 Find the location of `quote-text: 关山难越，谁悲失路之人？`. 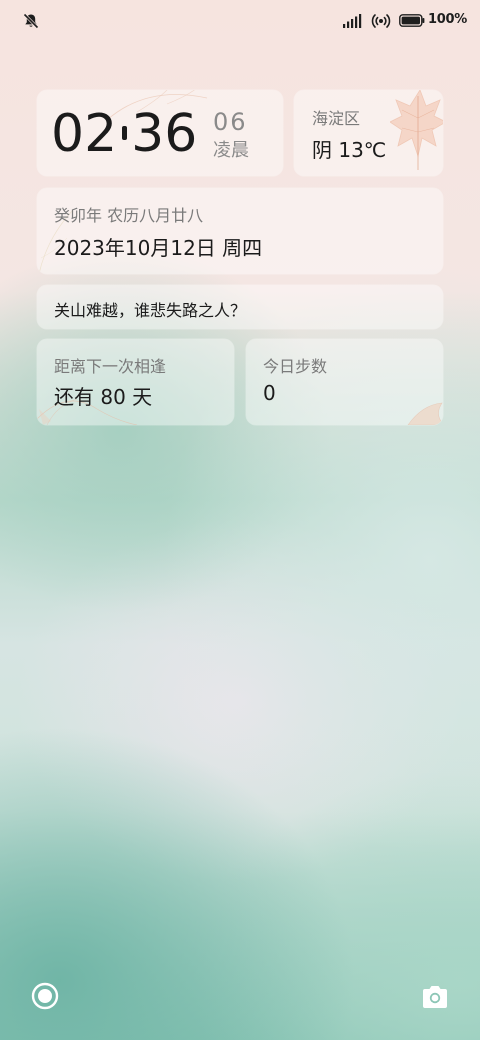

quote-text: 关山难越，谁悲失路之人？ is located at coordinates (150, 310).